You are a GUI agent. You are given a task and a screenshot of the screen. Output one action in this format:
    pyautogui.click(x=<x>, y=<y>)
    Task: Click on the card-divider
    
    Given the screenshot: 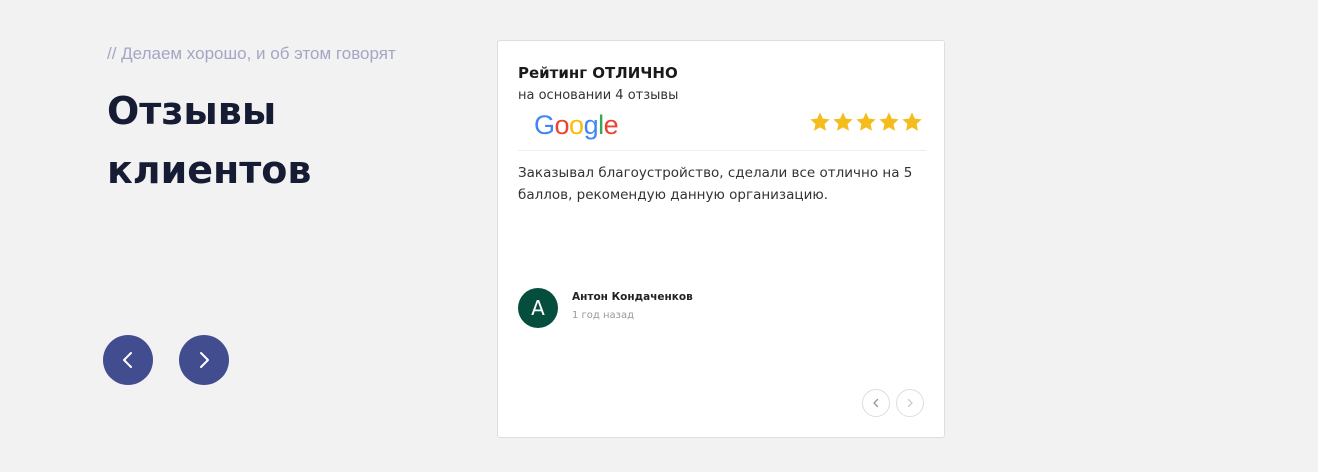 What is the action you would take?
    pyautogui.click(x=722, y=150)
    